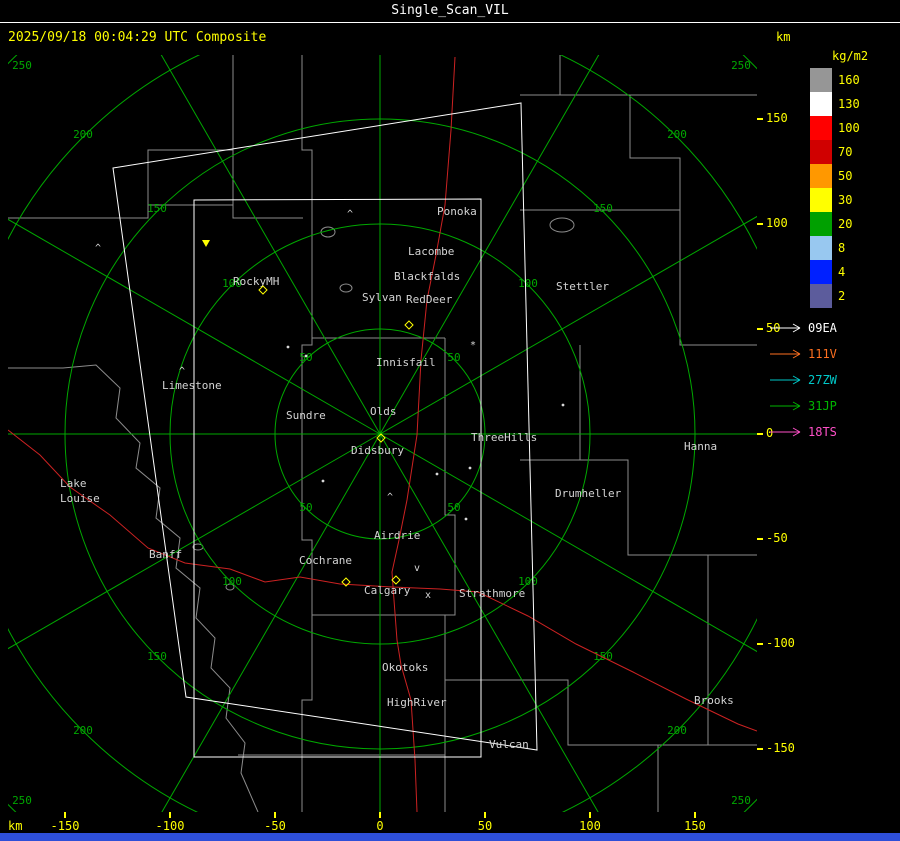 Image resolution: width=900 pixels, height=841 pixels. I want to click on city-label: Cochrane, so click(325, 560).